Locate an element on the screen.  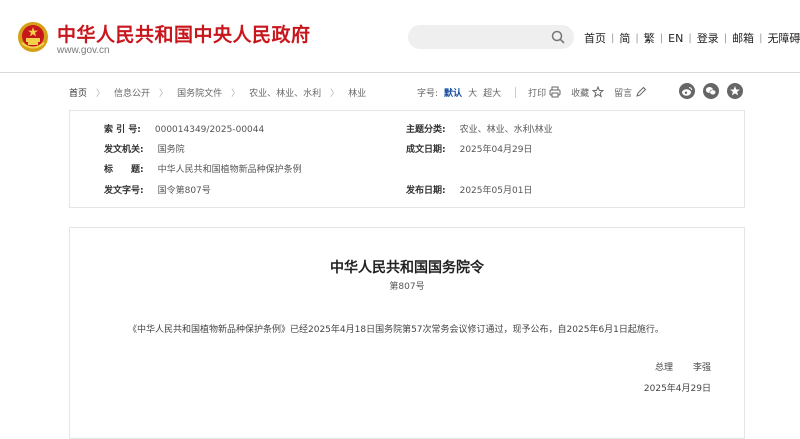
nav-traditional: 繁 is located at coordinates (649, 38).